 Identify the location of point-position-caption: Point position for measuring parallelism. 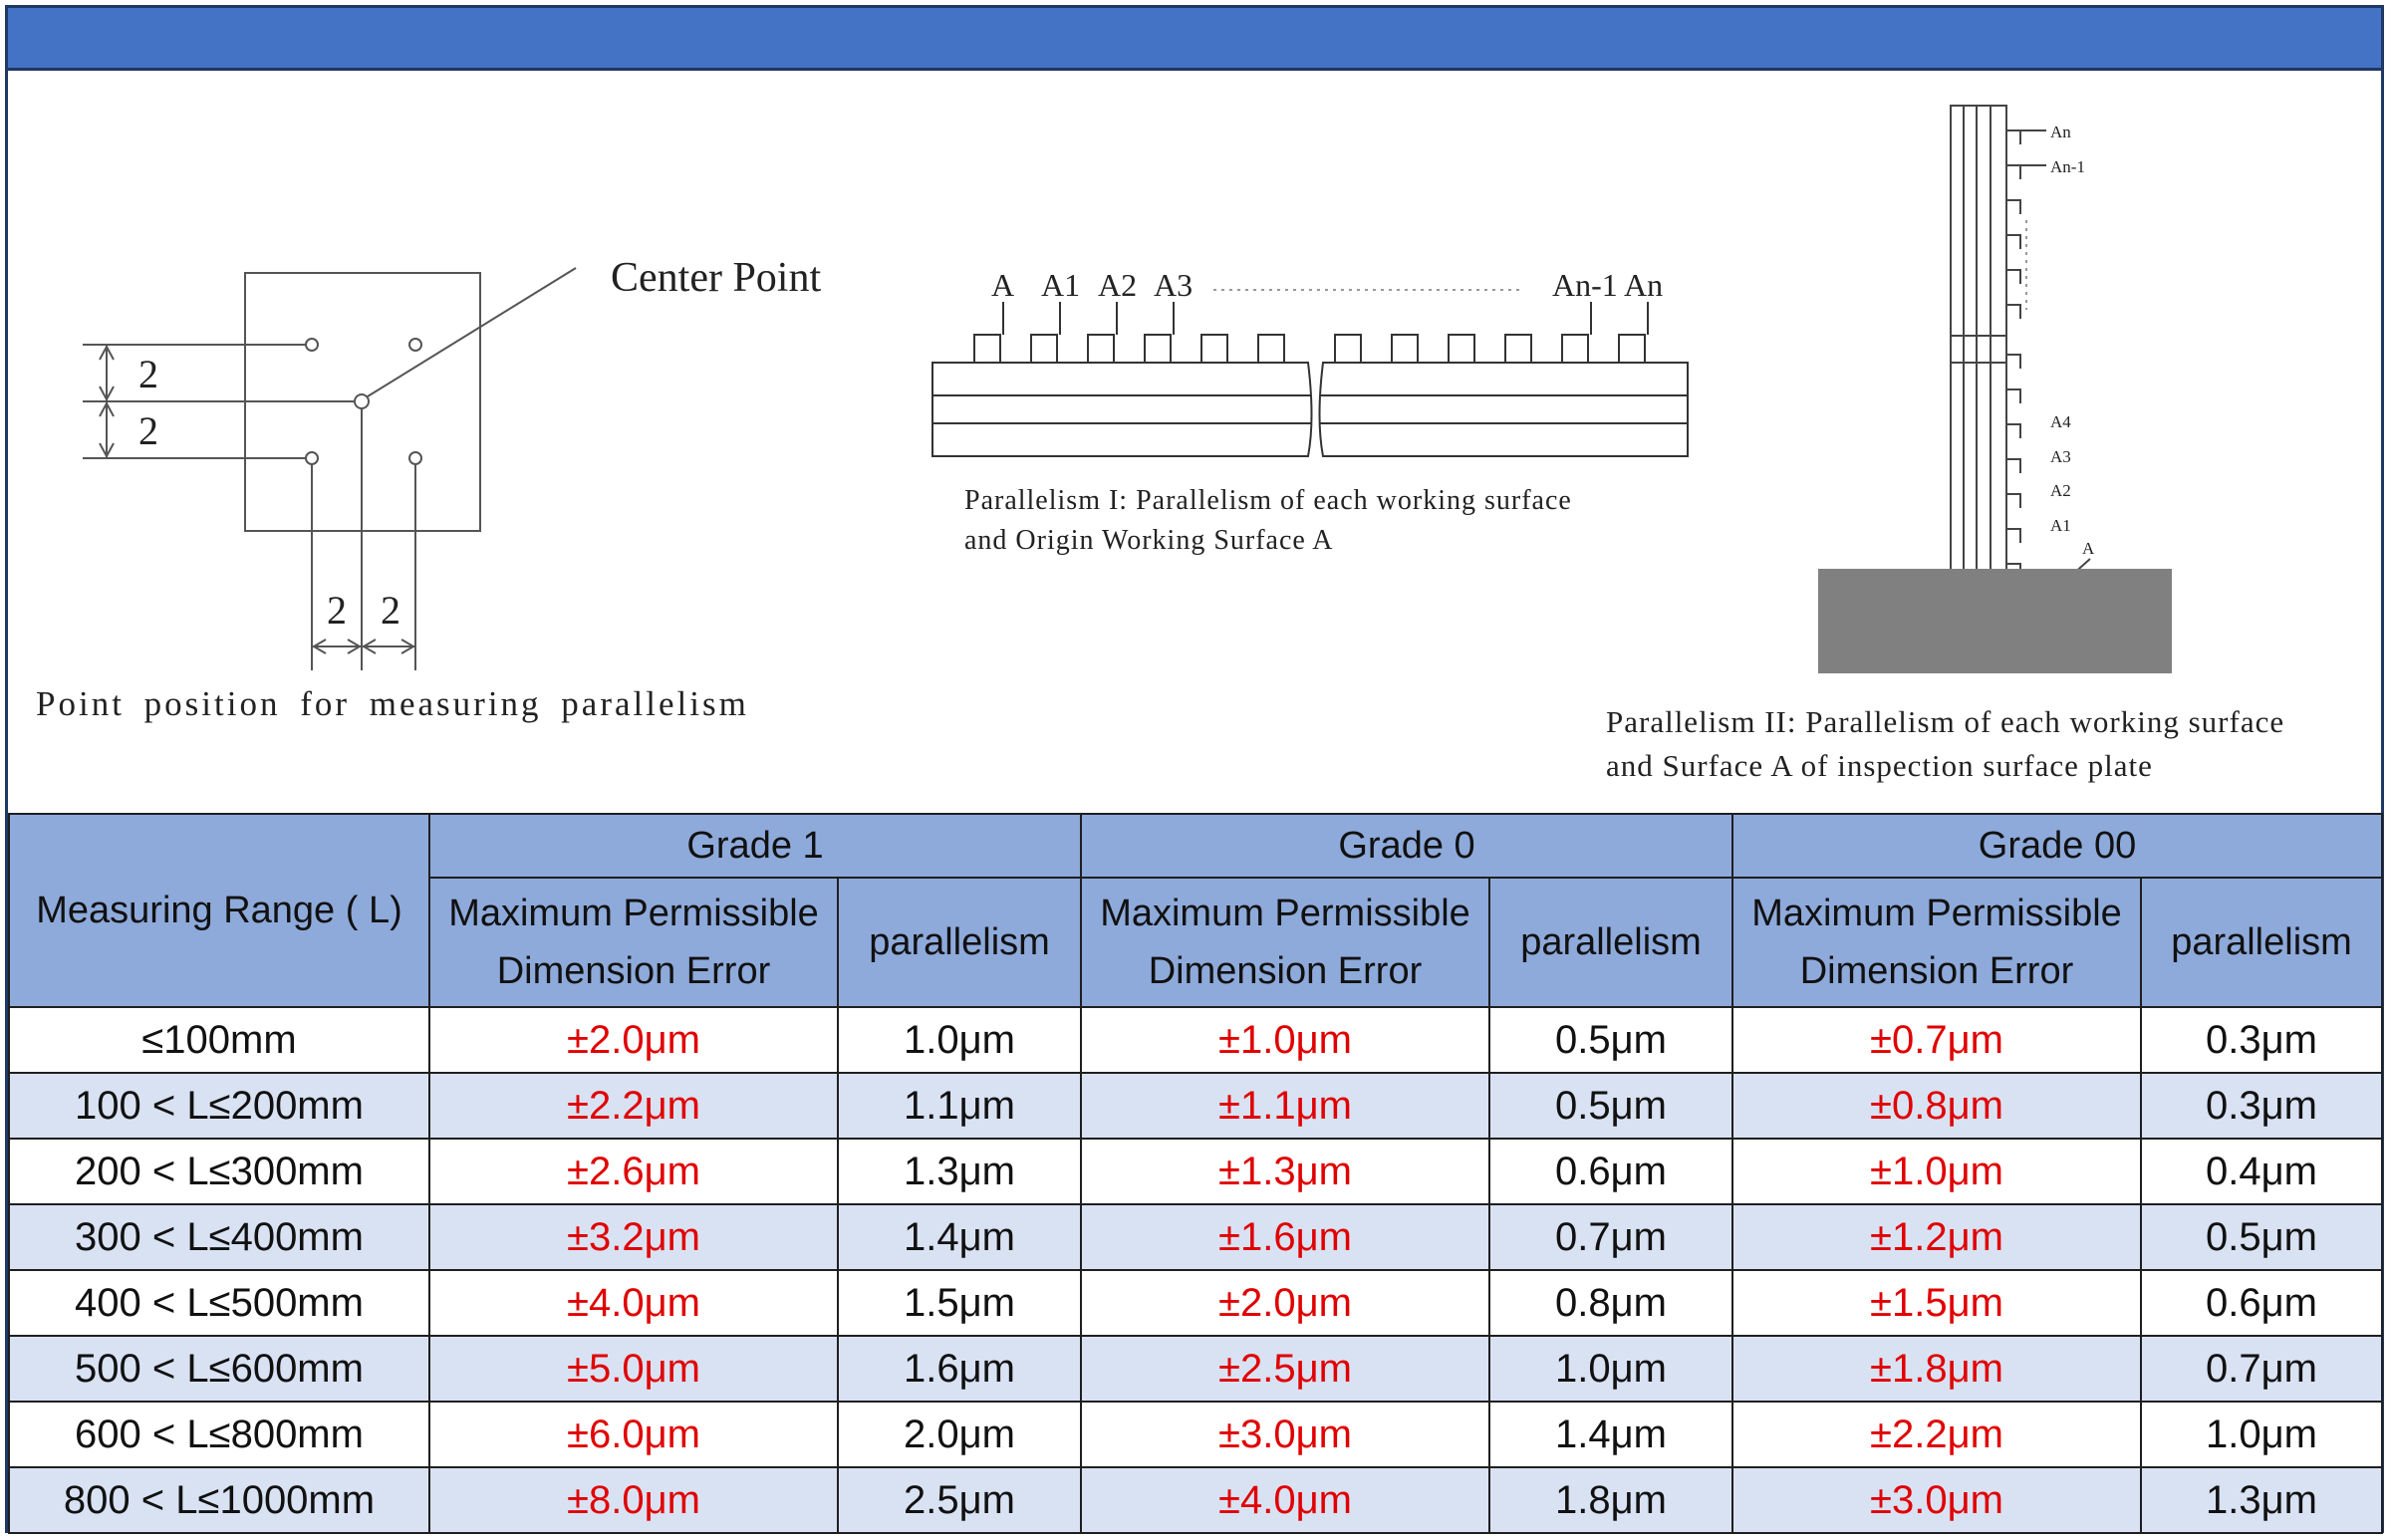
(392, 703).